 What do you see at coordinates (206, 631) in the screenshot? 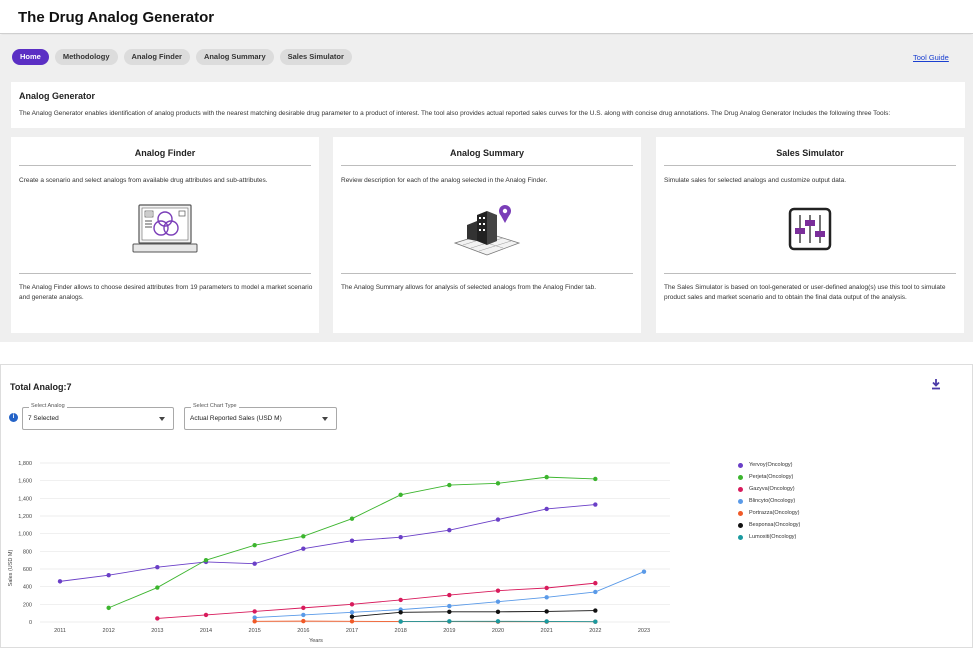
I see `x-tick-label: 2014` at bounding box center [206, 631].